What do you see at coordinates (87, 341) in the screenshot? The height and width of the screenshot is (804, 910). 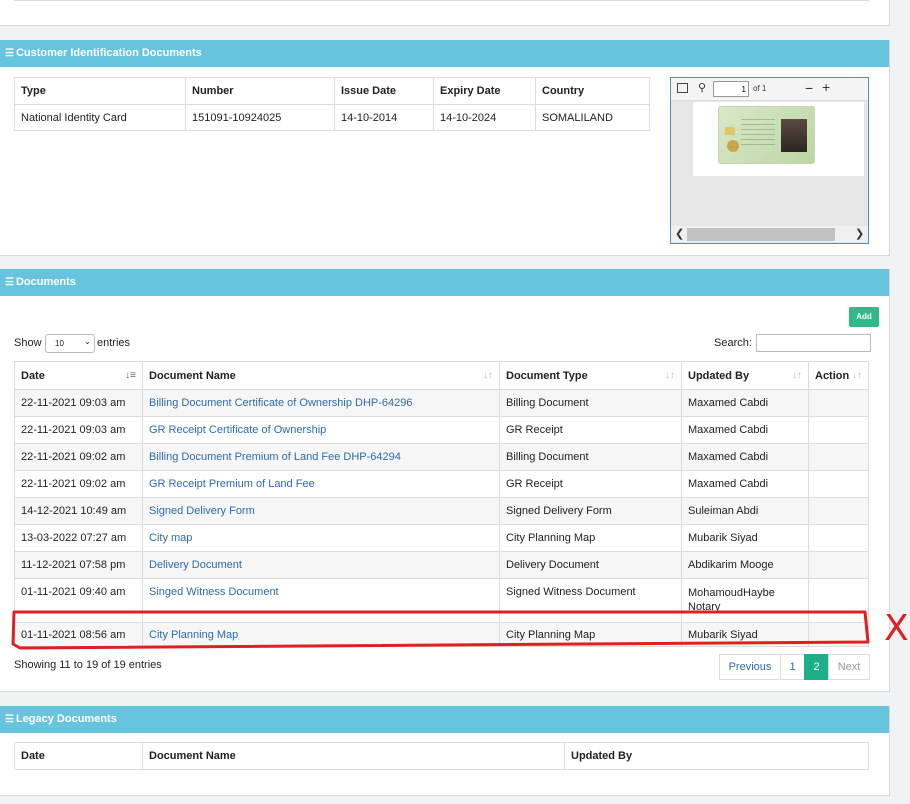 I see `chevron-down-icon: ⌄` at bounding box center [87, 341].